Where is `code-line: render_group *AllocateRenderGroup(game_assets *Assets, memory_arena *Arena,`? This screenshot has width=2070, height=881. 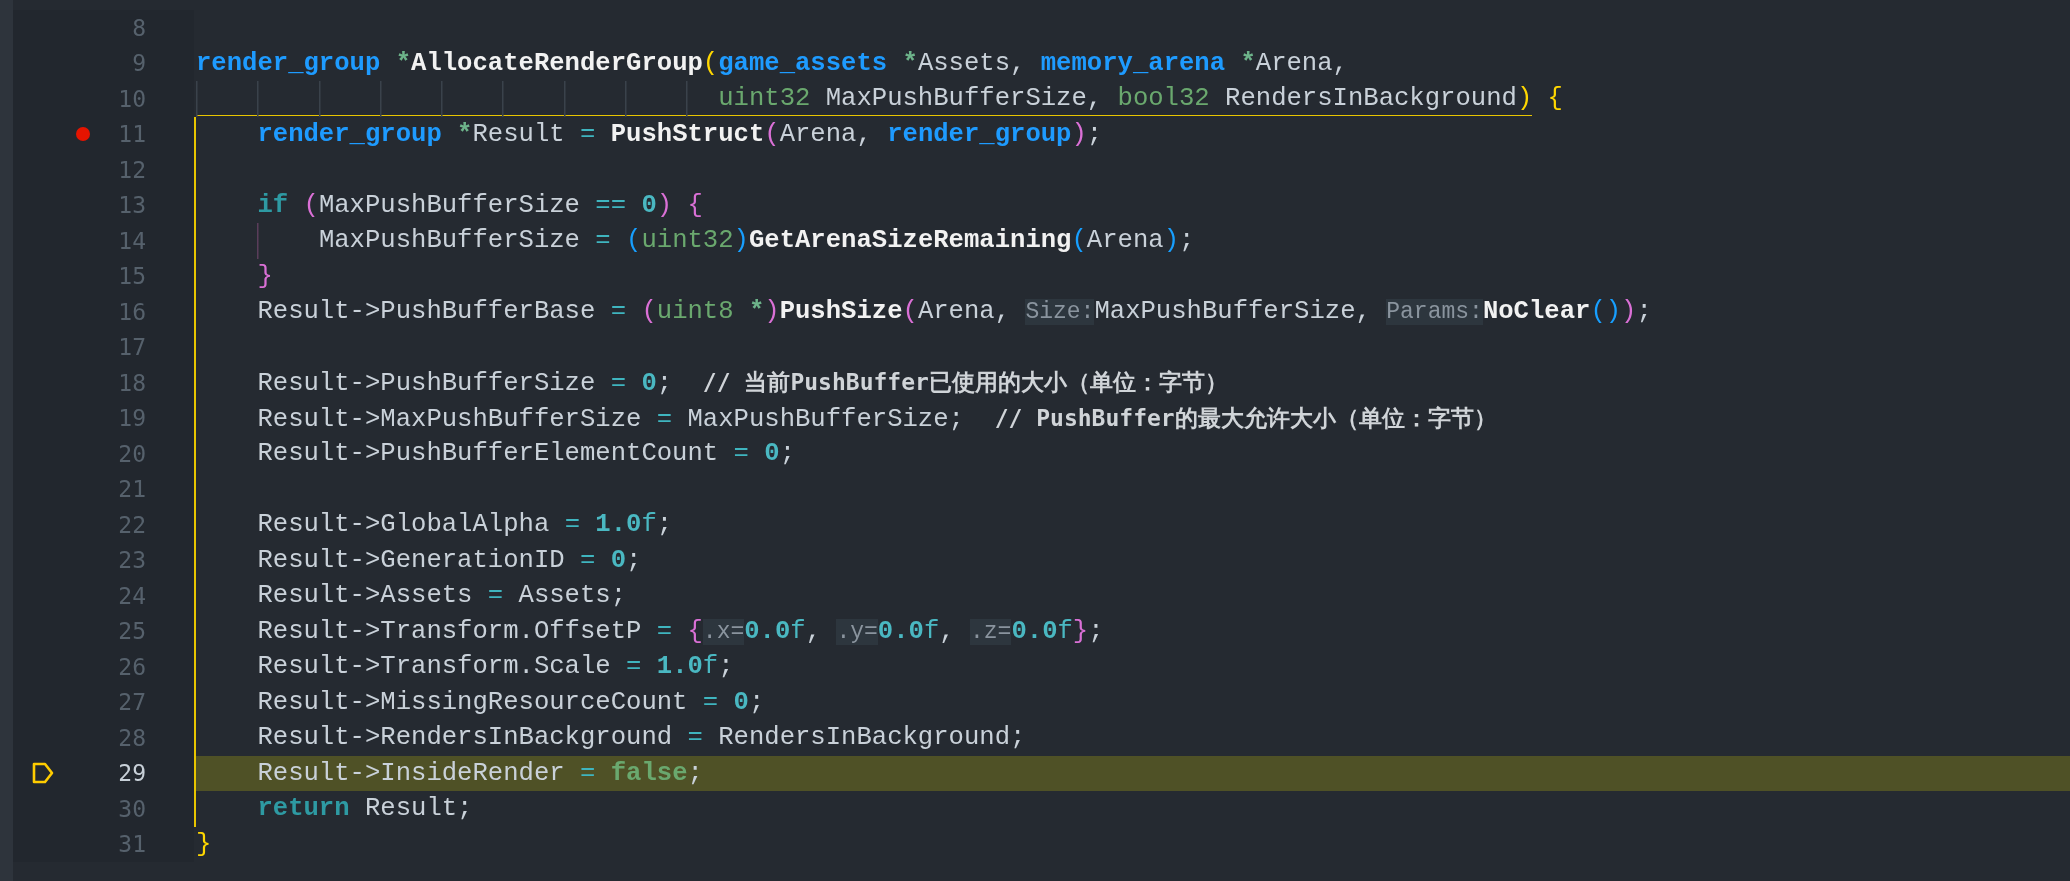
code-line: render_group *AllocateRenderGroup(game_assets *Assets, memory_arena *Arena, is located at coordinates (772, 63).